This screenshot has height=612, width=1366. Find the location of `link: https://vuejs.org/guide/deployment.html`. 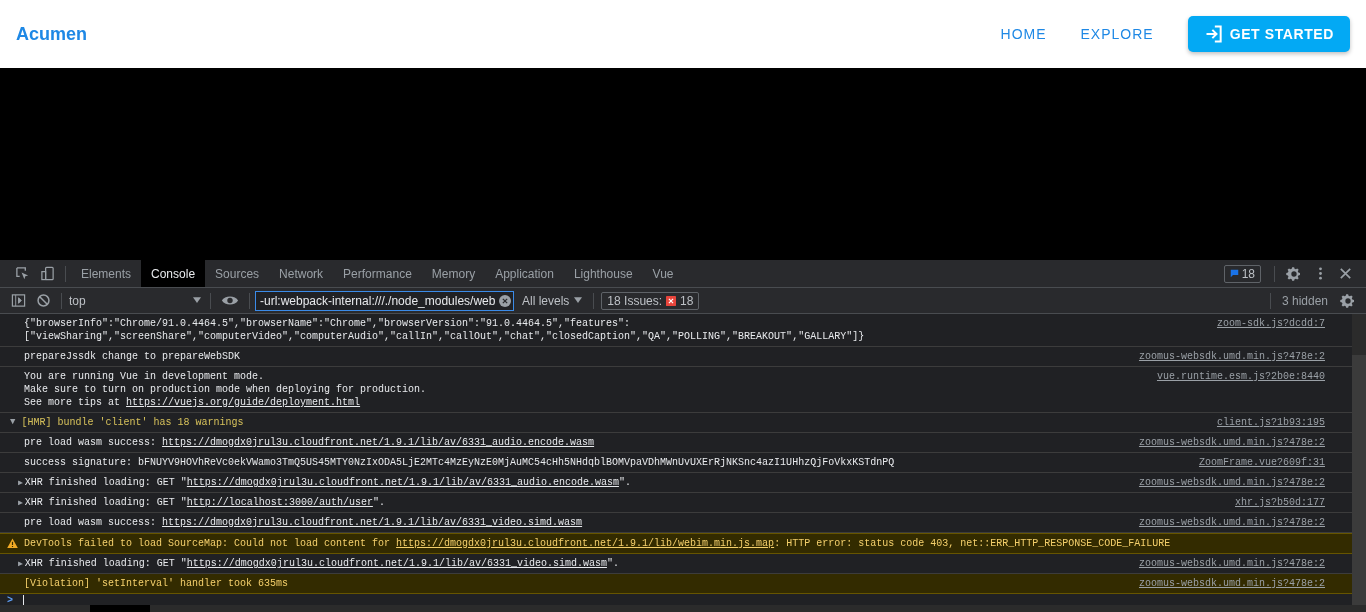

link: https://vuejs.org/guide/deployment.html is located at coordinates (243, 402).